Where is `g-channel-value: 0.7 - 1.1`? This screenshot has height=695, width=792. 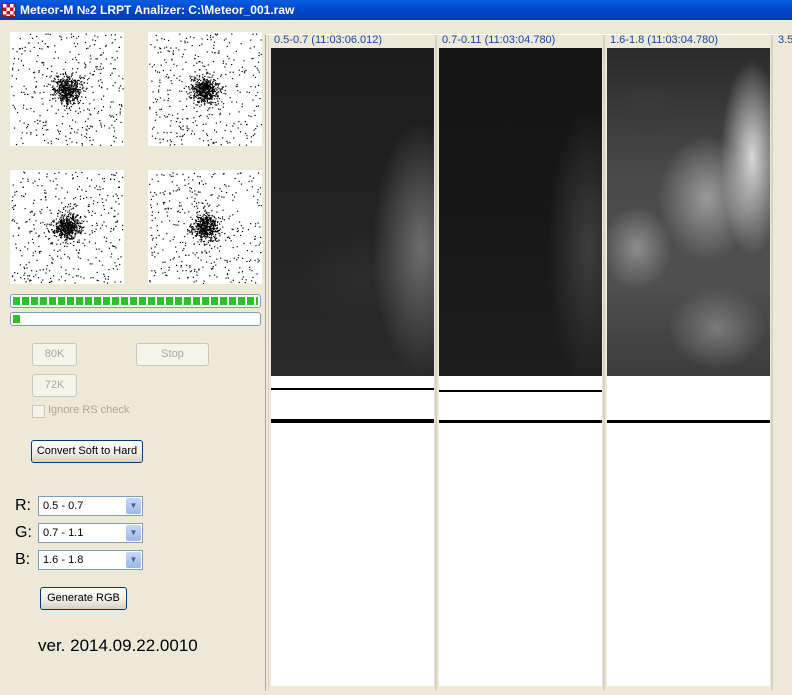 g-channel-value: 0.7 - 1.1 is located at coordinates (63, 533).